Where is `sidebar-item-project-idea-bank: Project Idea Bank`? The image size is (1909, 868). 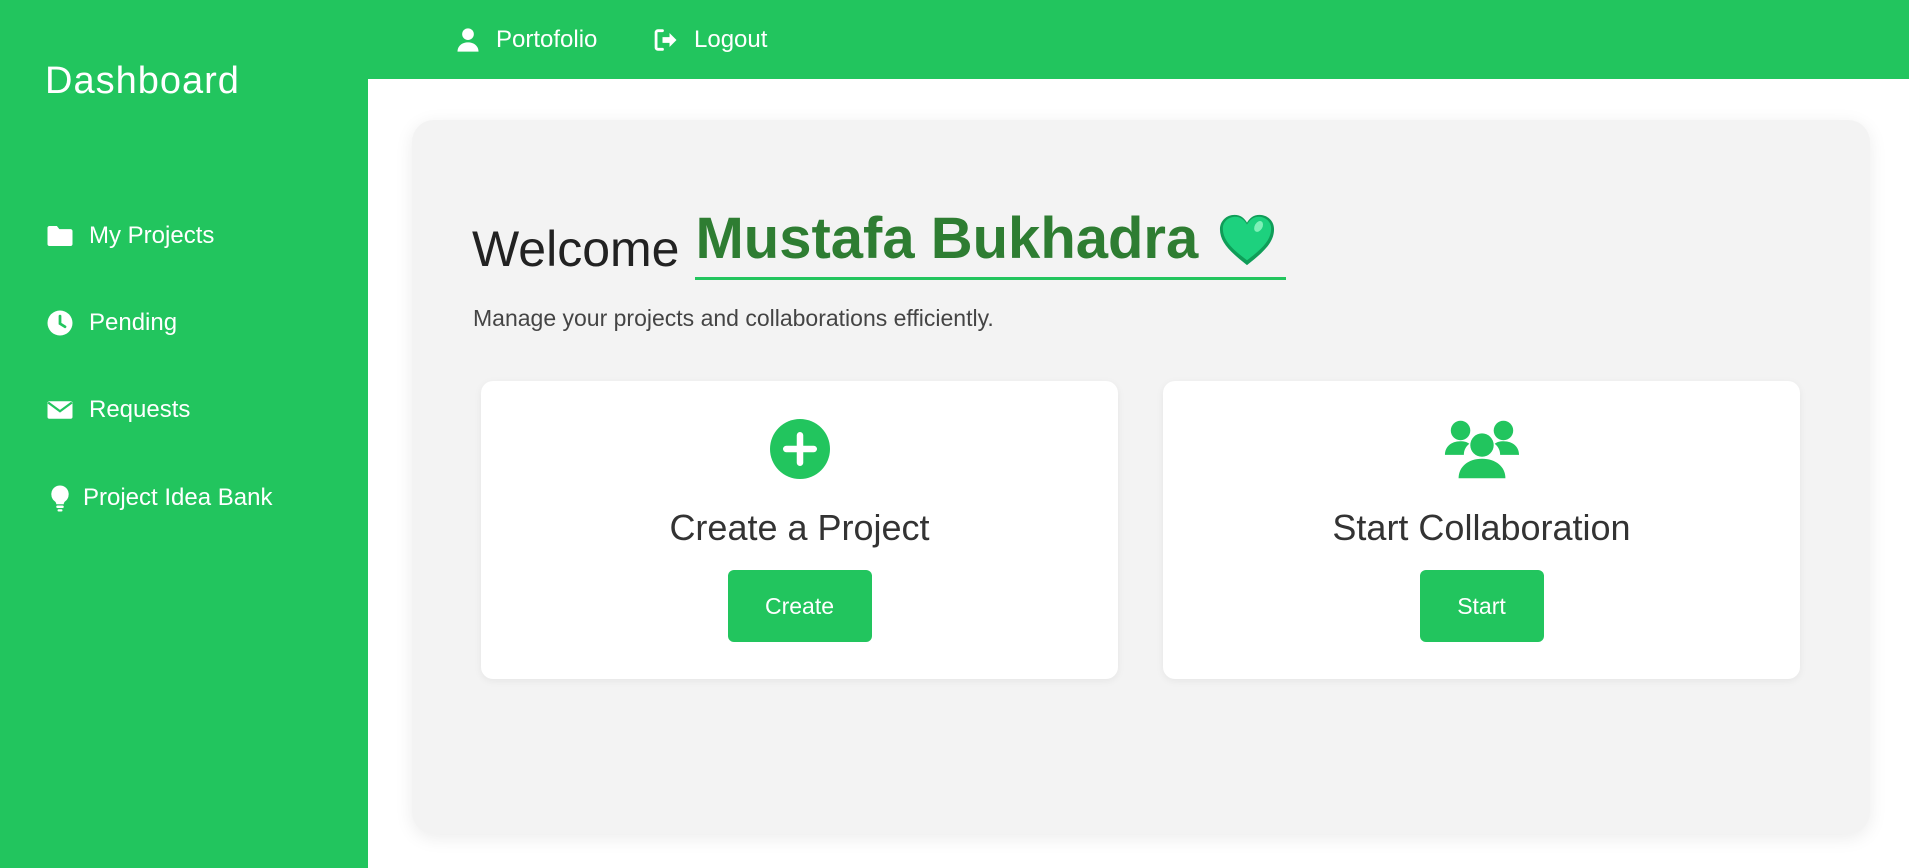
sidebar-item-project-idea-bank: Project Idea Bank is located at coordinates (158, 498).